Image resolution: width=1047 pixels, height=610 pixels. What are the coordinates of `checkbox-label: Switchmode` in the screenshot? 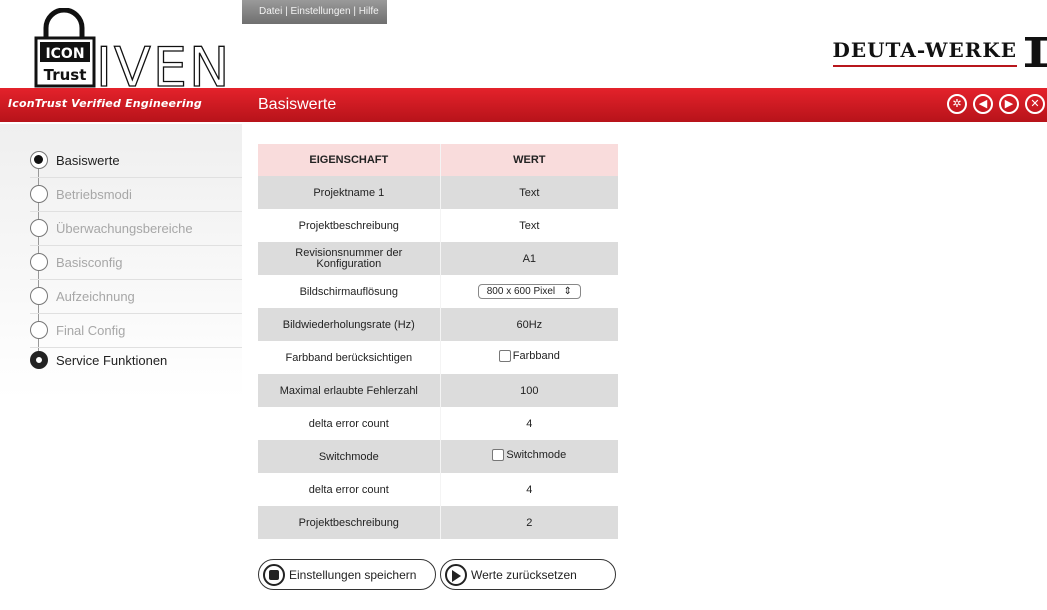 It's located at (536, 455).